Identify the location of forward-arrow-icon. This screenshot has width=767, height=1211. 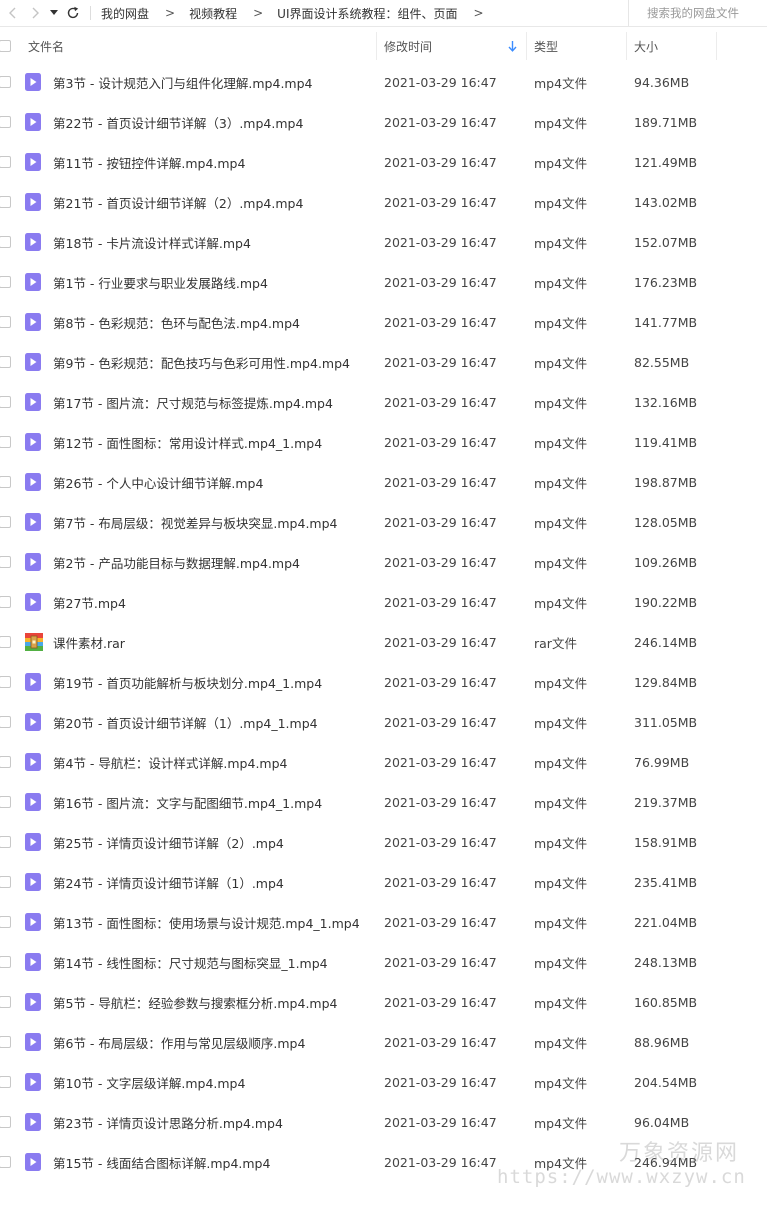
(35, 13).